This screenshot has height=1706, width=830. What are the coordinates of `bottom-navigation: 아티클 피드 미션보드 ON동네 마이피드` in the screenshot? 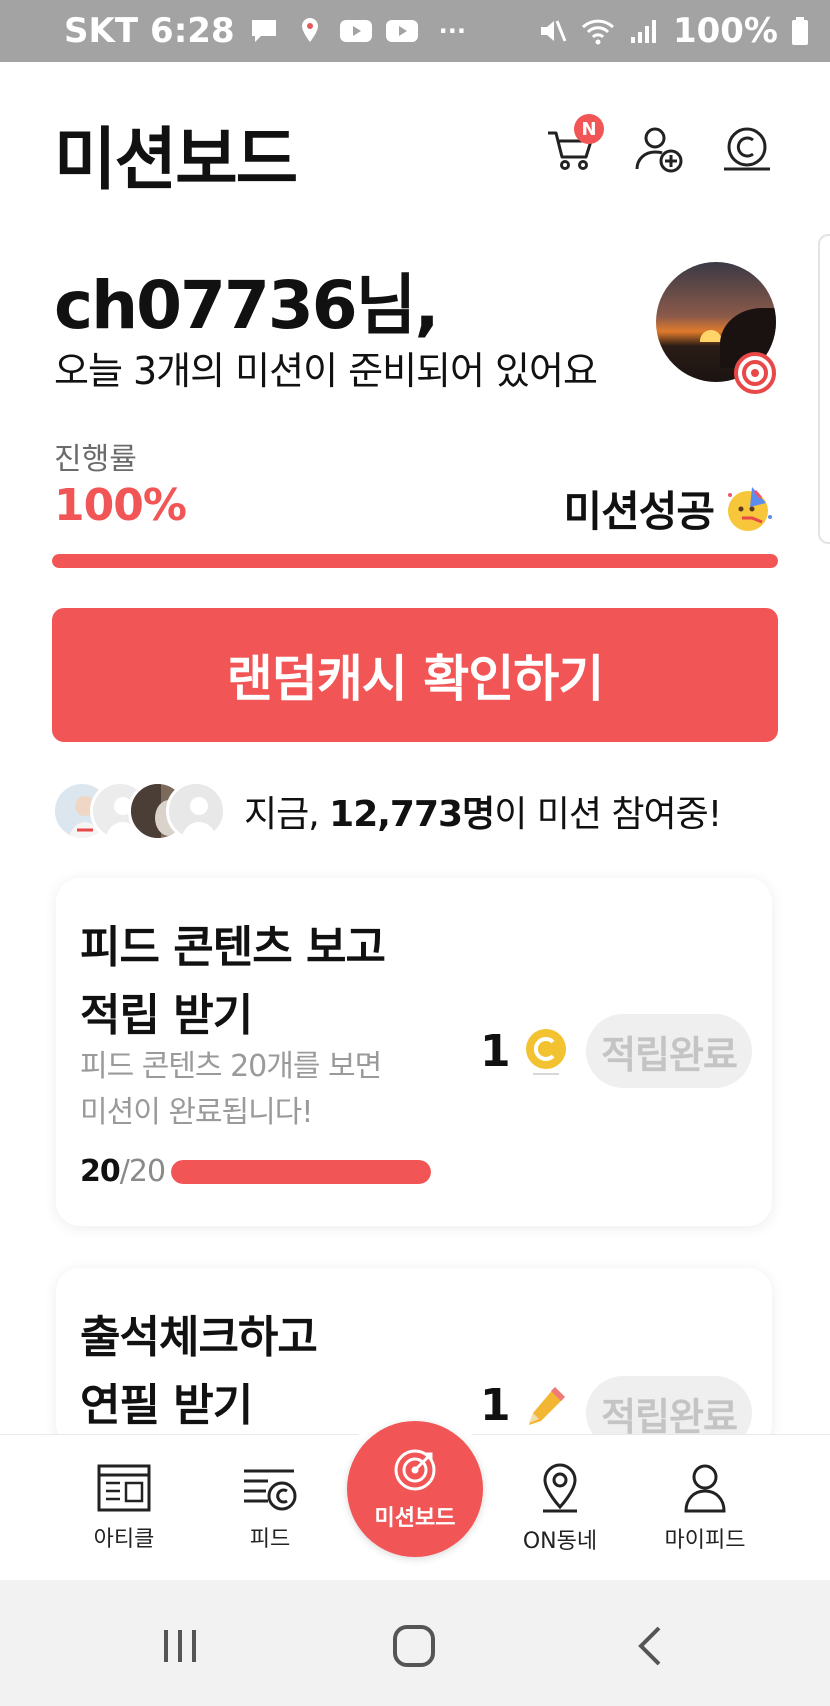 It's located at (415, 1497).